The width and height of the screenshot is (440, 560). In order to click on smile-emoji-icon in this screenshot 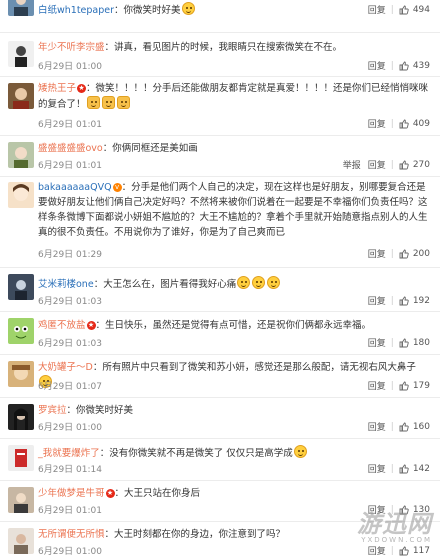, I will do `click(300, 451)`.